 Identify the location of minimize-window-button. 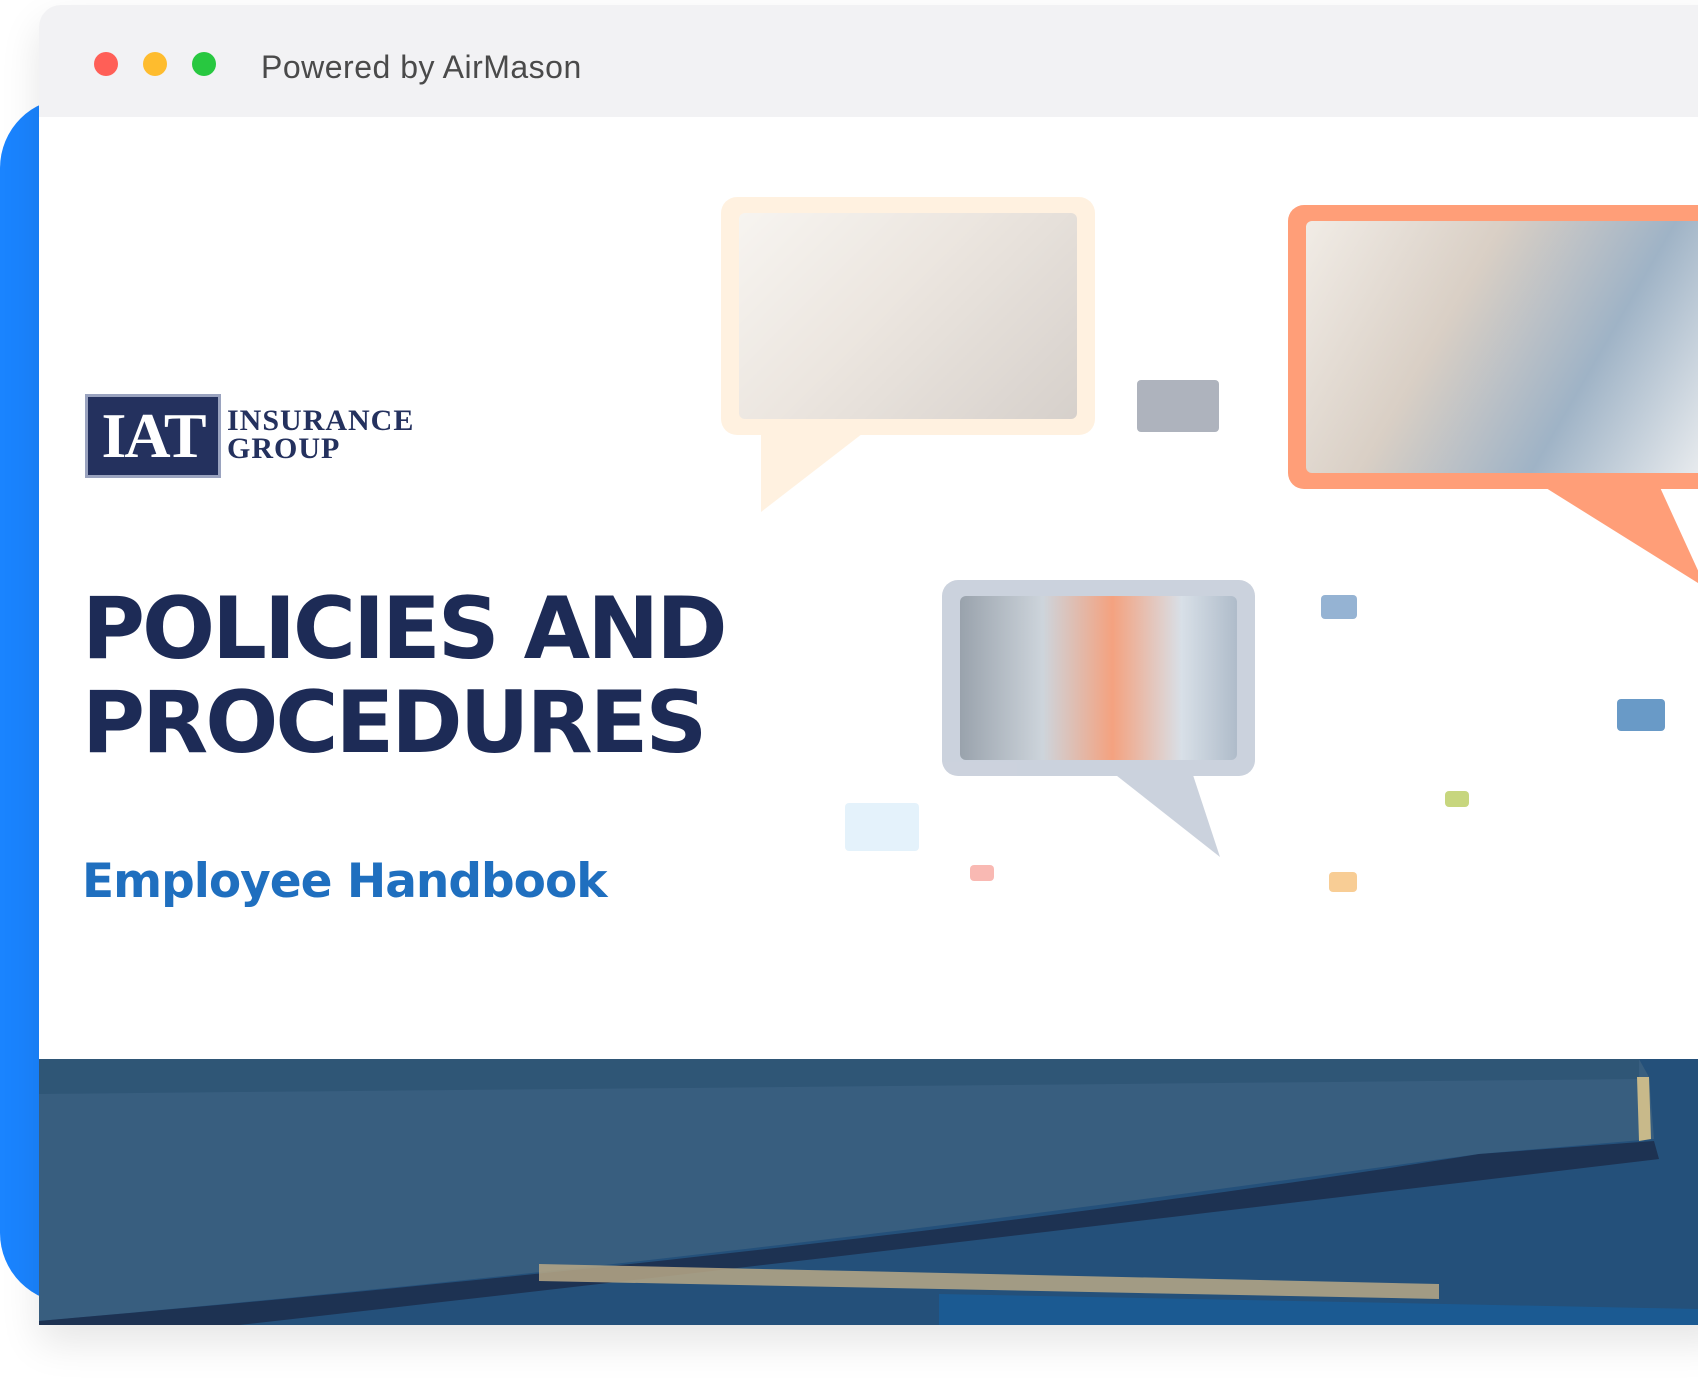
(155, 64).